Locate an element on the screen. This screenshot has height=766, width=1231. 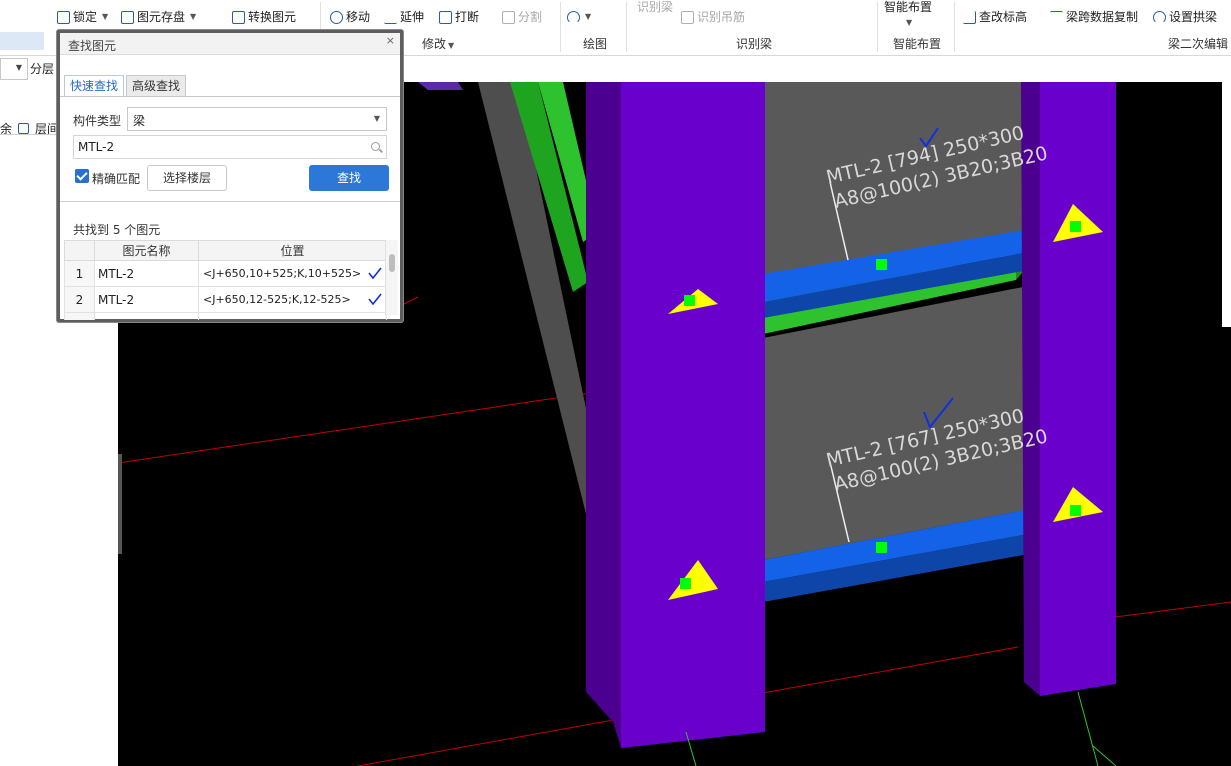
row-position-cell: <J+650,10+525;K,10+525> is located at coordinates (292, 273).